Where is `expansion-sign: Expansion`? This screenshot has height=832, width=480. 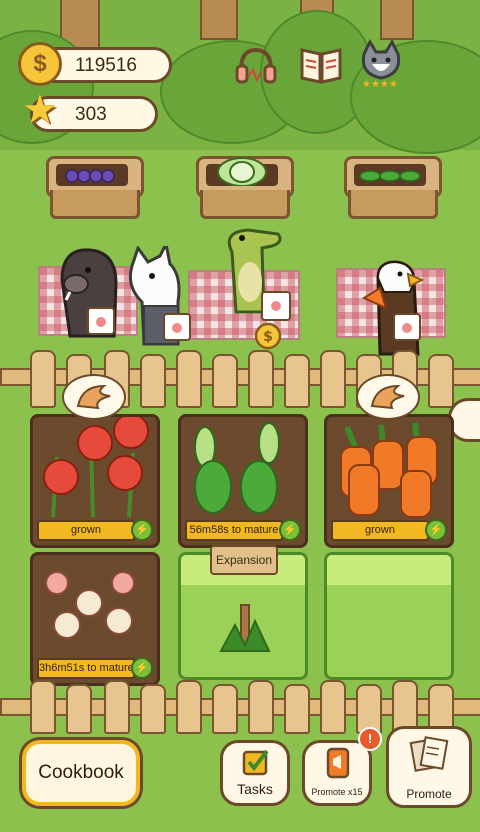
expansion-sign: Expansion is located at coordinates (244, 560).